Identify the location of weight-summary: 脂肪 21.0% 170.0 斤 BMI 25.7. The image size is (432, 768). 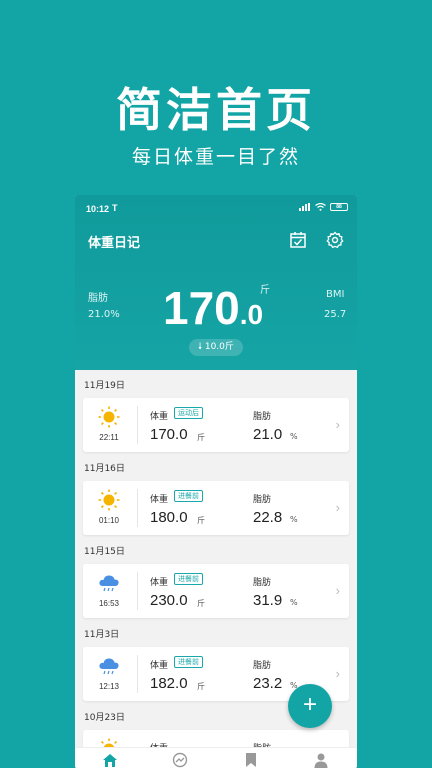
(216, 305).